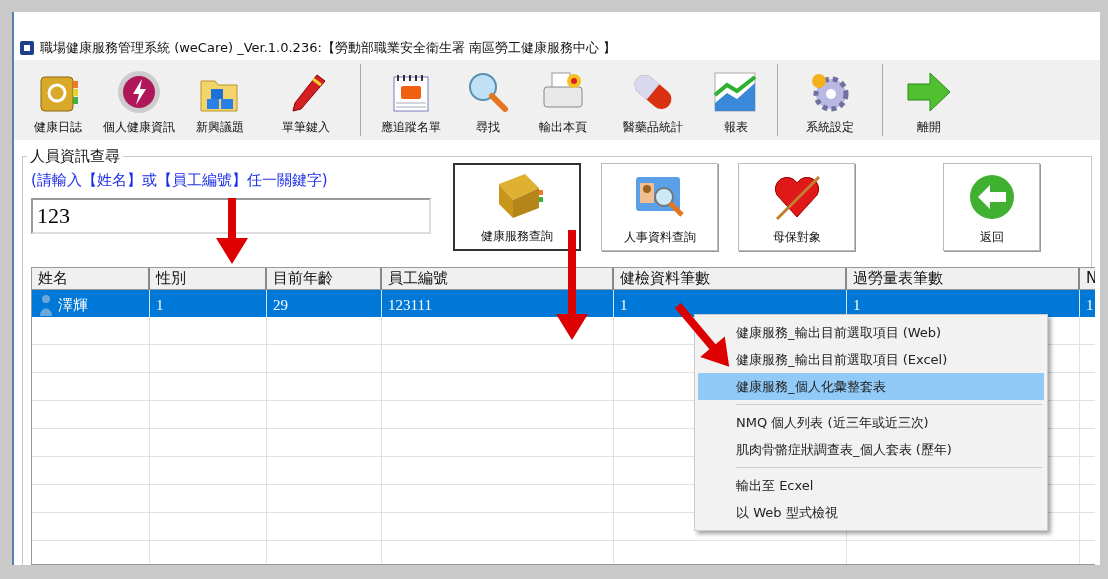  What do you see at coordinates (871, 359) in the screenshot?
I see `menu-item: 健康服務_輸出目前選取項目 (Excel)` at bounding box center [871, 359].